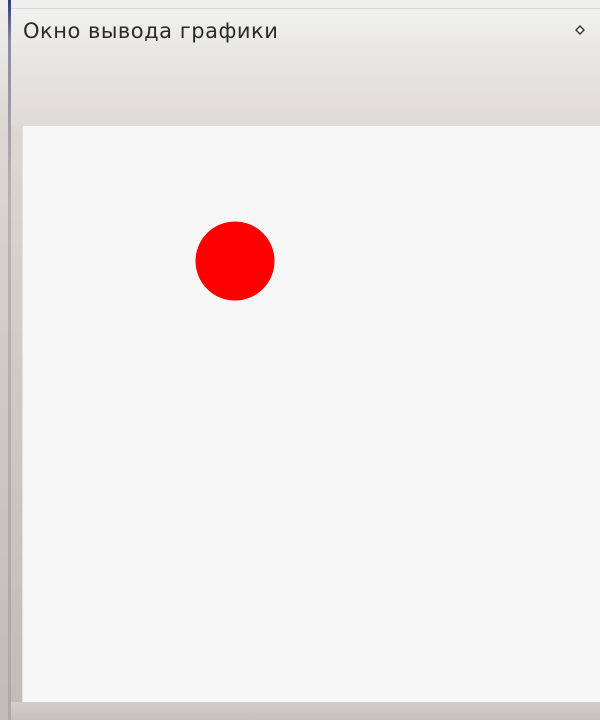 The width and height of the screenshot is (600, 720). Describe the element at coordinates (580, 30) in the screenshot. I see `window-menu-icon` at that location.